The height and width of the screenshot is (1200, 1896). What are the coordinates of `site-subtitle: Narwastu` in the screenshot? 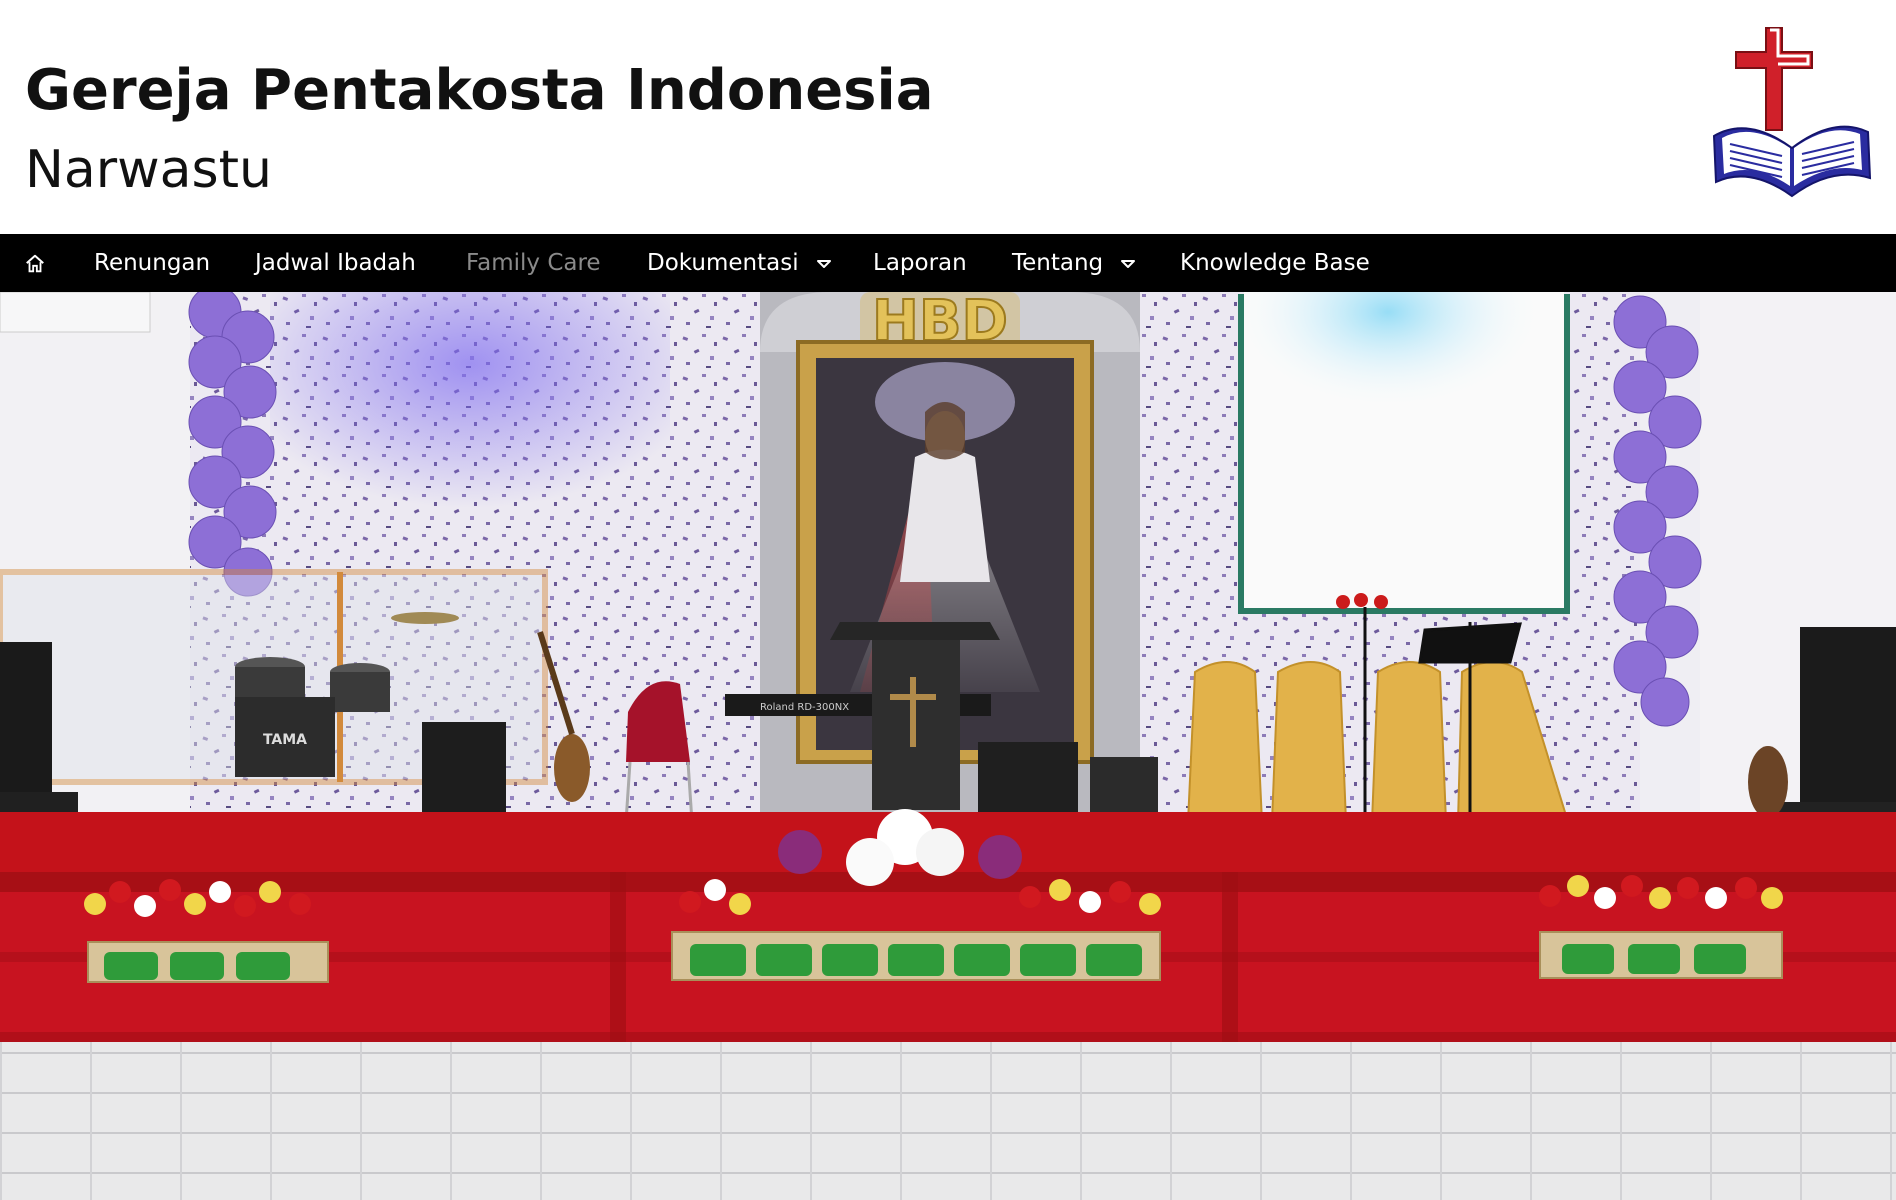 It's located at (148, 170).